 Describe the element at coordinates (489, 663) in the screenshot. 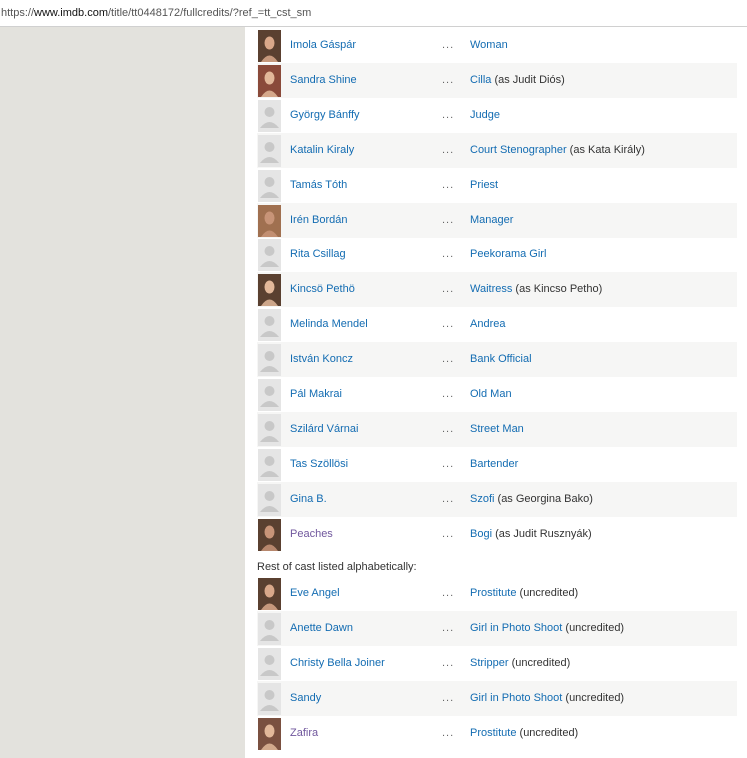

I see `character-link: Stripper` at that location.